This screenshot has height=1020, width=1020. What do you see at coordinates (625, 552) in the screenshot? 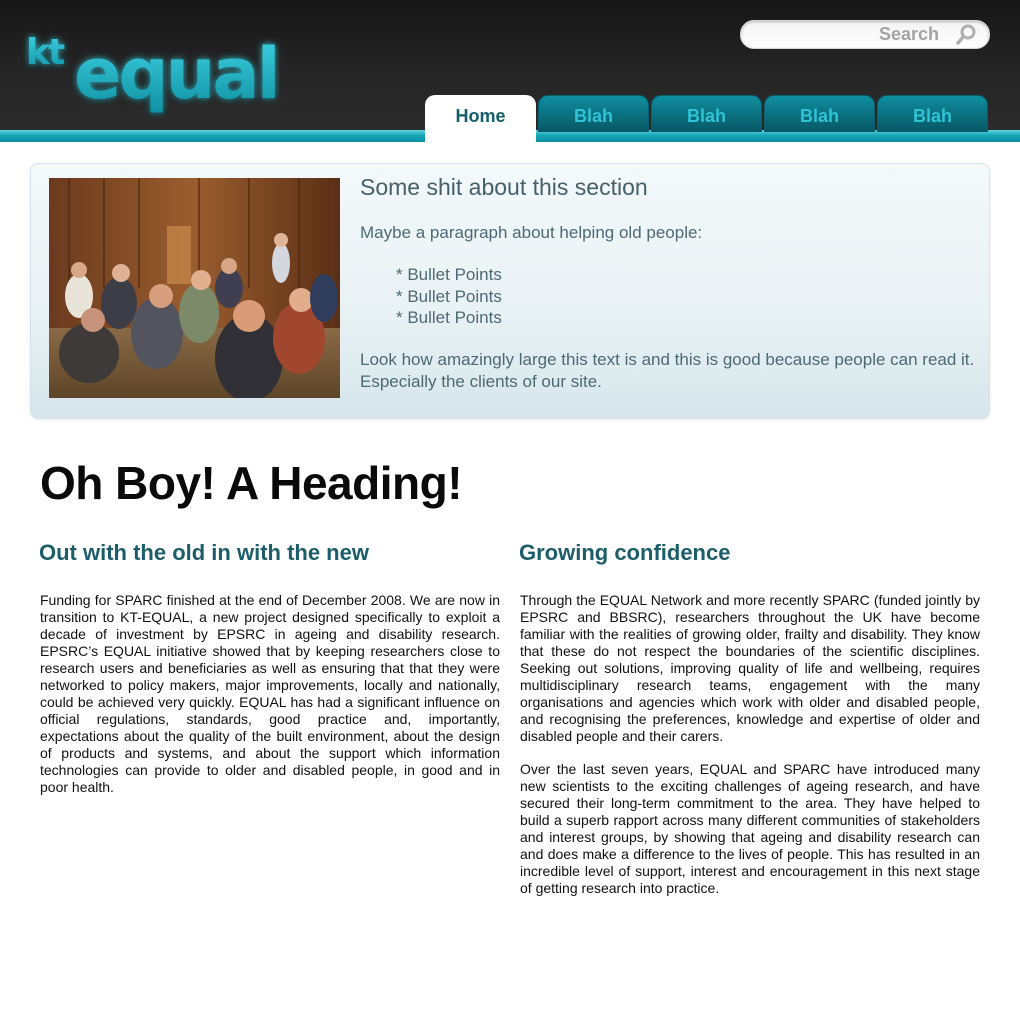
I see `column-title: Growing confidence` at bounding box center [625, 552].